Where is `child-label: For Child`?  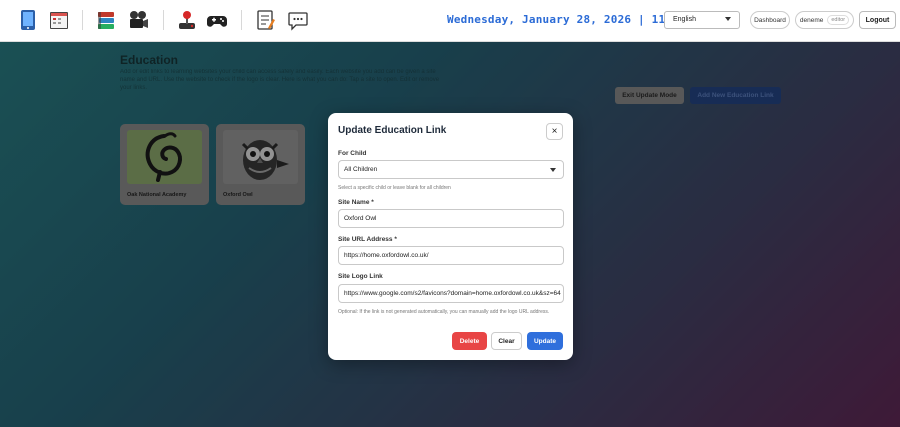 child-label: For Child is located at coordinates (352, 153).